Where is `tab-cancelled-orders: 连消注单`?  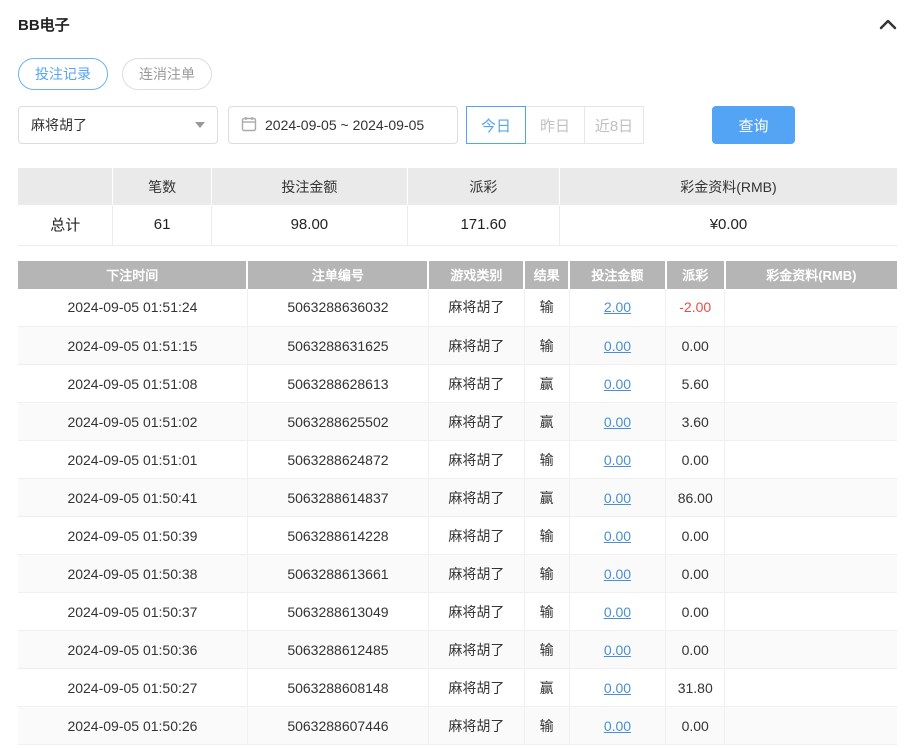
tab-cancelled-orders: 连消注单 is located at coordinates (167, 74).